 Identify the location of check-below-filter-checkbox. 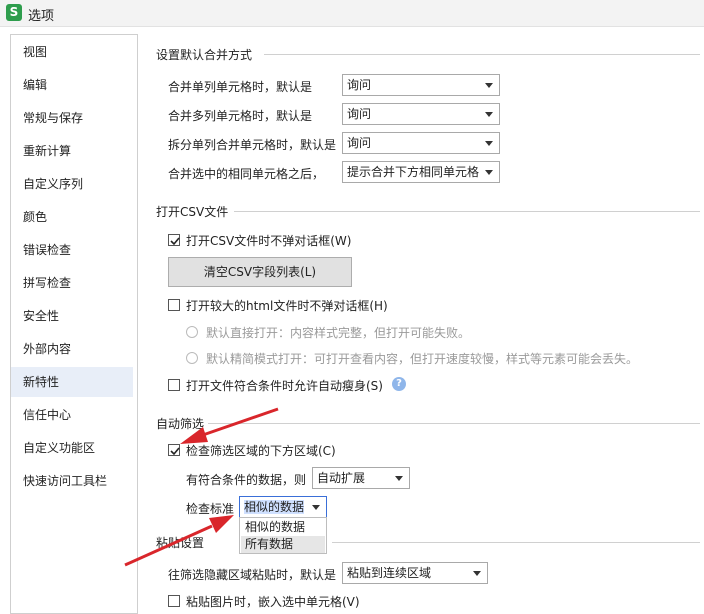
(174, 450).